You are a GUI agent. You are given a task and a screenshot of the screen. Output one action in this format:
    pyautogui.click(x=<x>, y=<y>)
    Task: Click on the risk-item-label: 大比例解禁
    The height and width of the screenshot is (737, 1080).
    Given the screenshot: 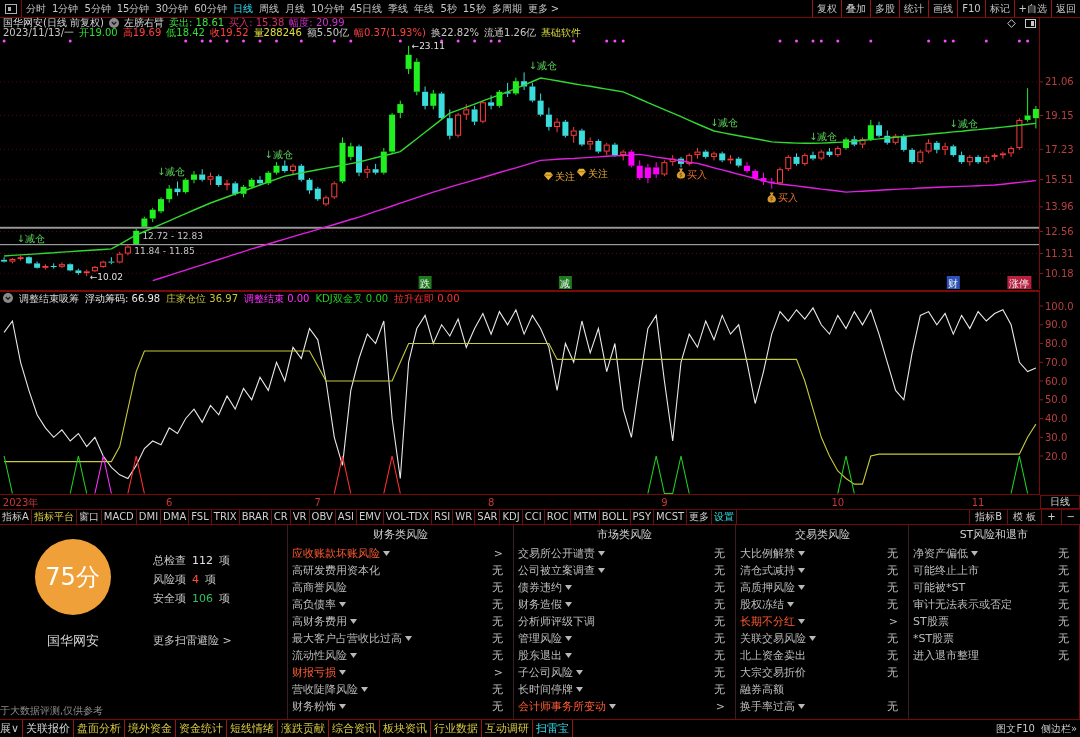 What is the action you would take?
    pyautogui.click(x=767, y=553)
    